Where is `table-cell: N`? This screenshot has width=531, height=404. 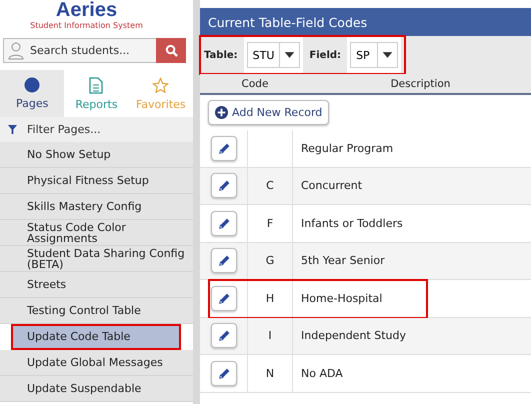
table-cell: N is located at coordinates (270, 373).